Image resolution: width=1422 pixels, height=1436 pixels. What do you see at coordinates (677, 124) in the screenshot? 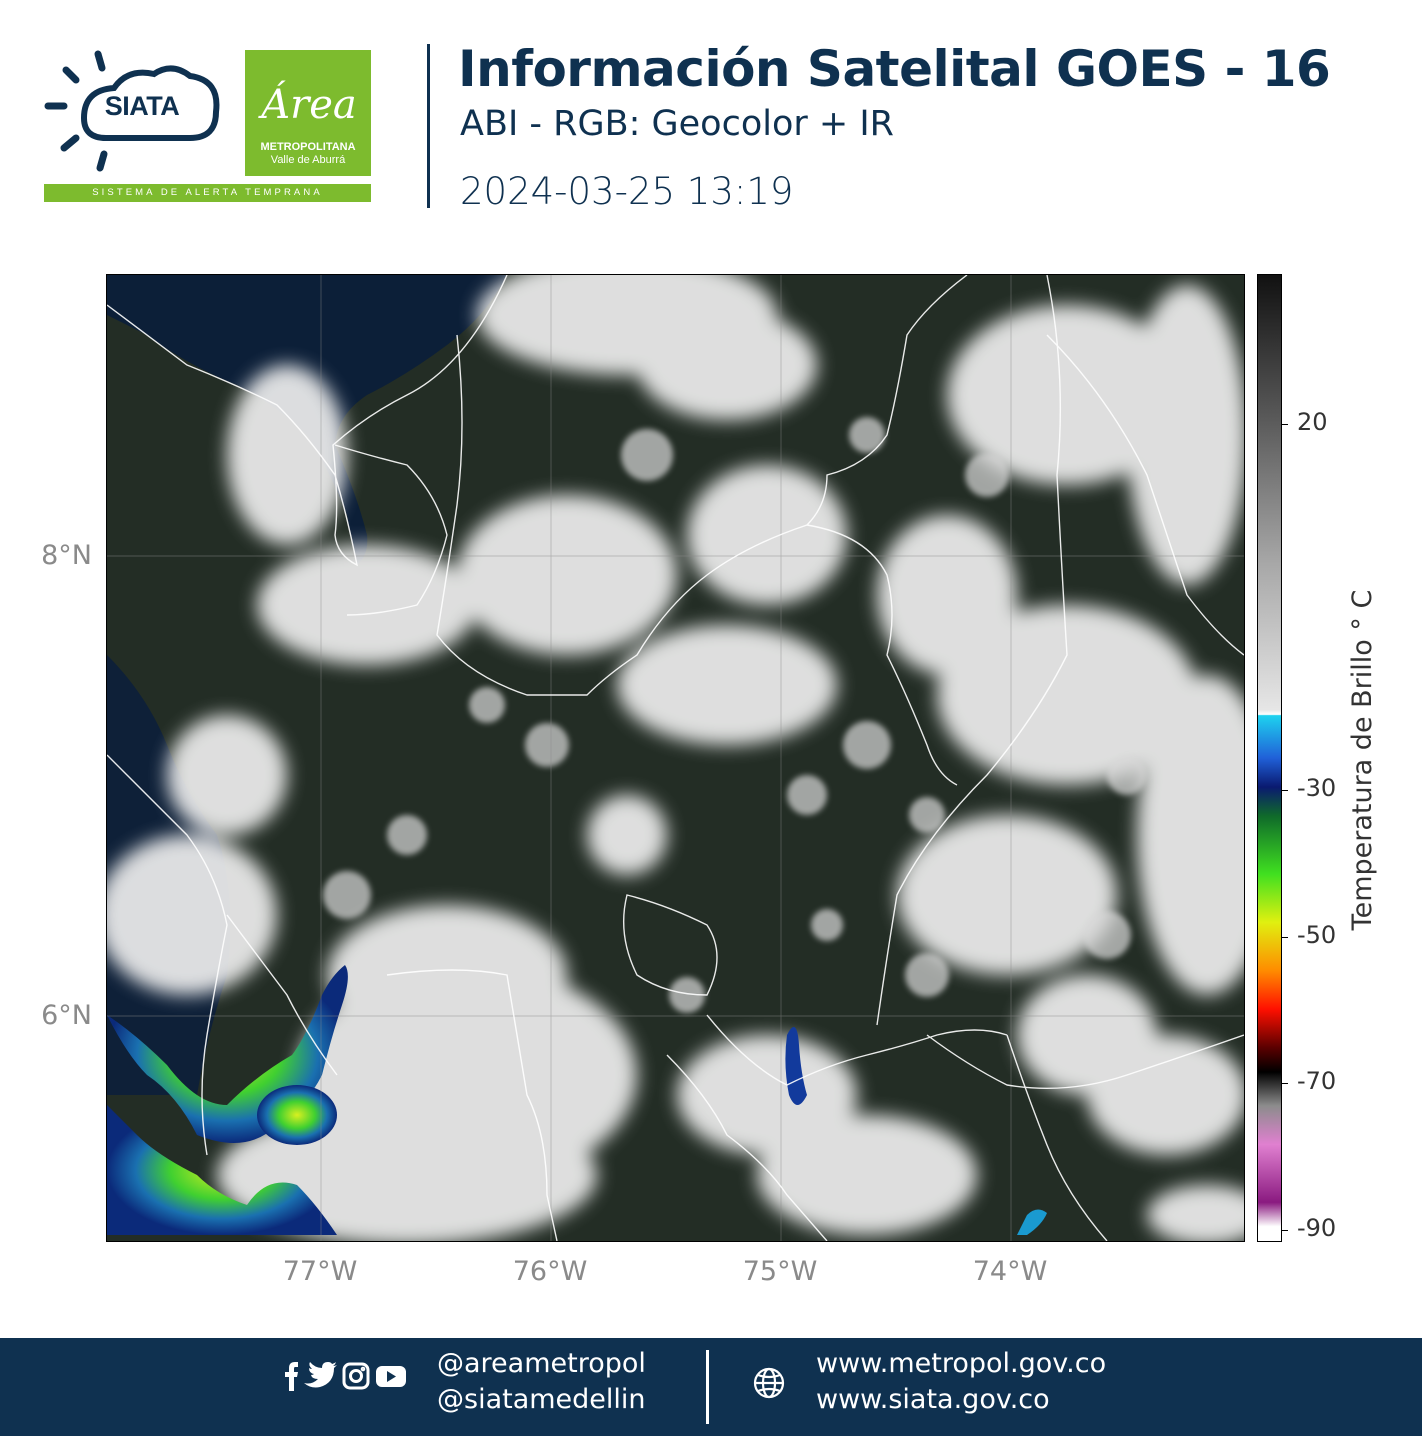
I see `page-subtitle: ABI - RGB: Geocolor + IR` at bounding box center [677, 124].